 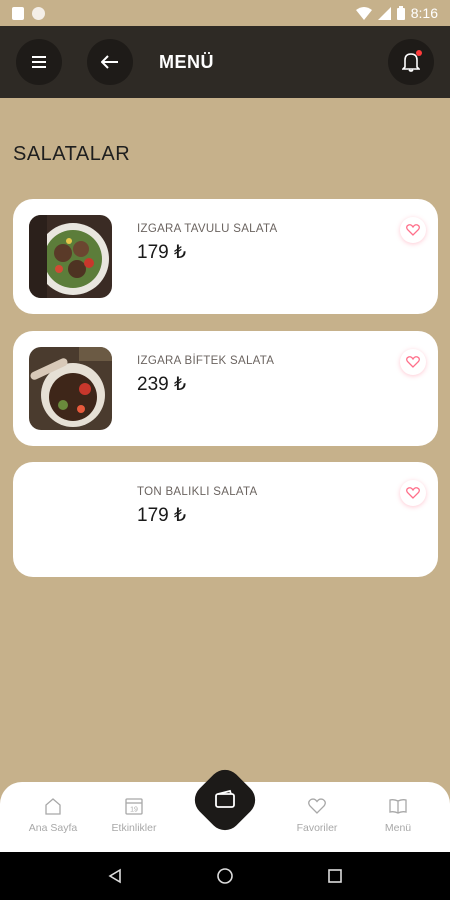 What do you see at coordinates (18, 13) in the screenshot?
I see `sim-card-icon` at bounding box center [18, 13].